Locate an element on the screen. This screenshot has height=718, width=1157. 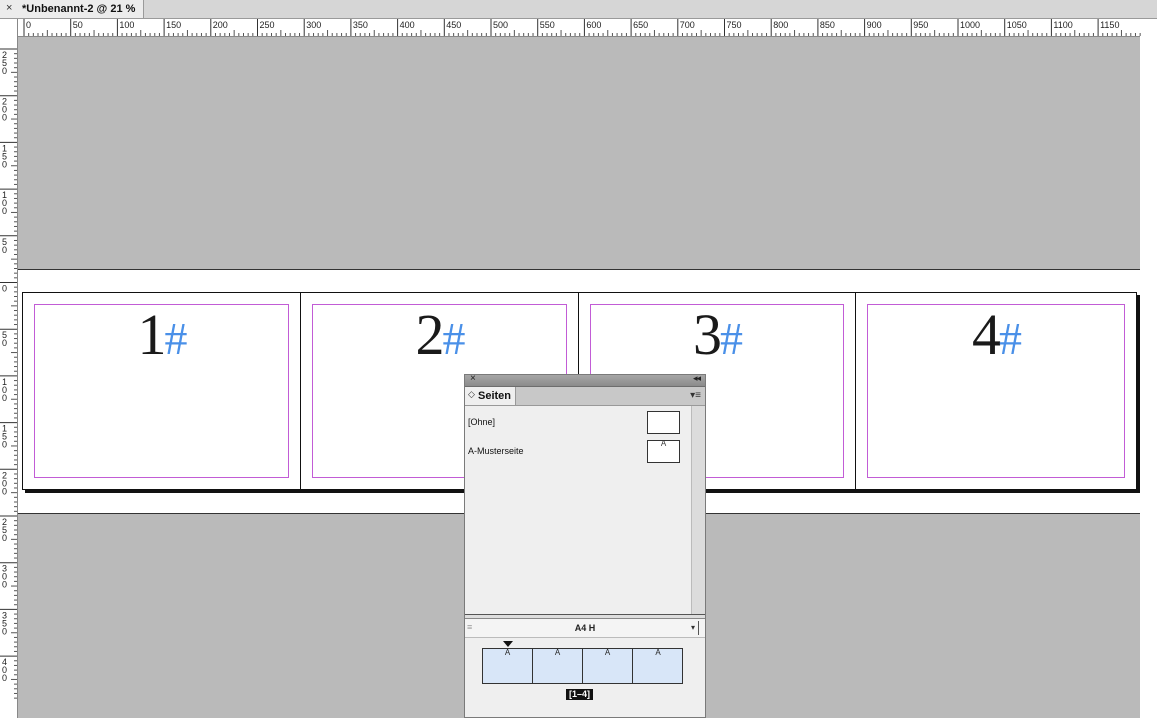
panel-tab-row: ◇ Seiten ▾≡ is located at coordinates (585, 396).